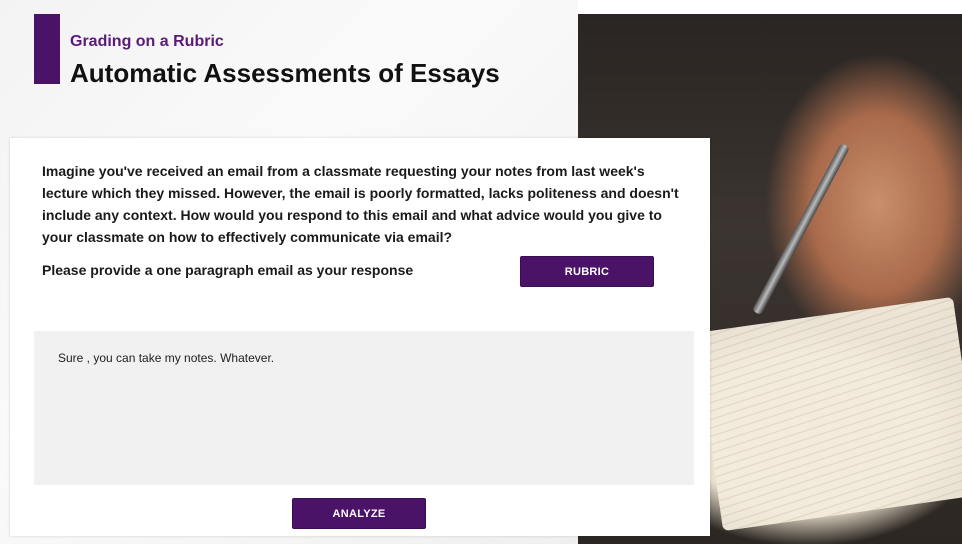 The image size is (962, 544). Describe the element at coordinates (285, 73) in the screenshot. I see `page-title: Automatic Assessments of Essays` at that location.